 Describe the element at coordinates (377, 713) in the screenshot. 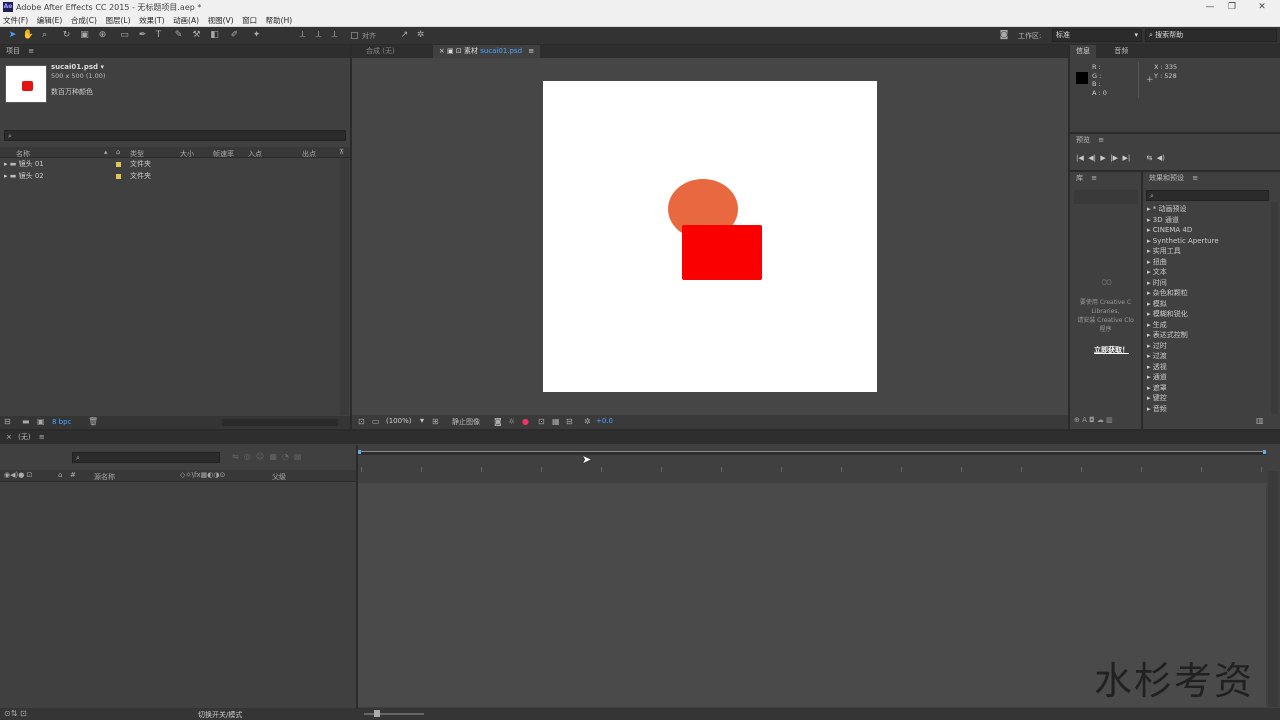

I see `zoom-slider-handle` at that location.